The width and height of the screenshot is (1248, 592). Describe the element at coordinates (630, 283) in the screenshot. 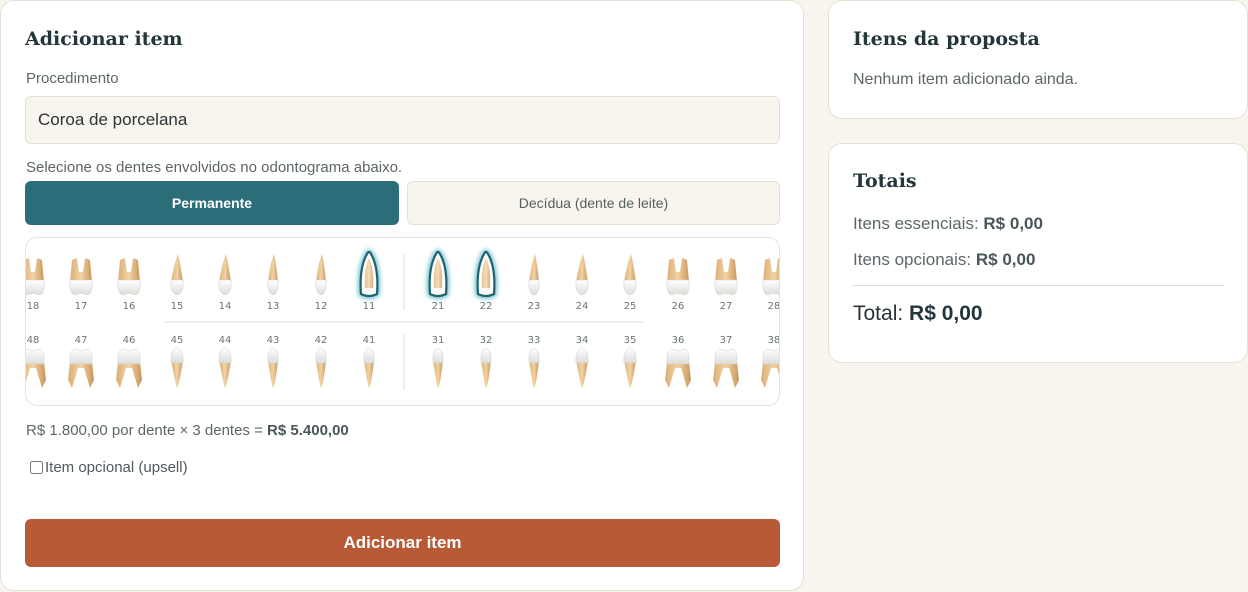

I see `tooth-25: 25` at that location.